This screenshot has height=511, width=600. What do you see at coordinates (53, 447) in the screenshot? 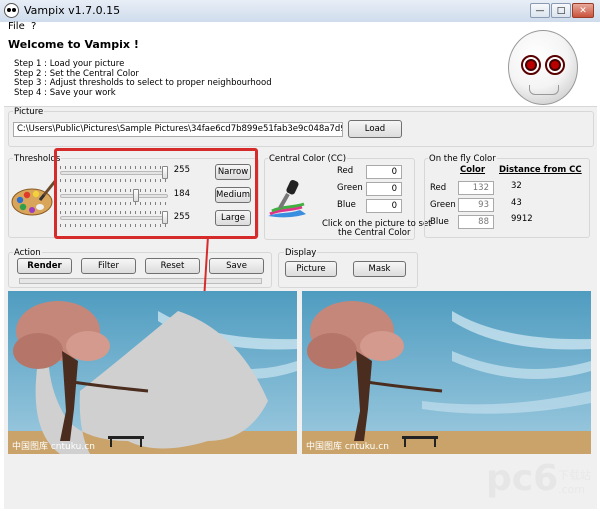
I see `left-image-watermark: 中国图库 cntuku.cn` at bounding box center [53, 447].